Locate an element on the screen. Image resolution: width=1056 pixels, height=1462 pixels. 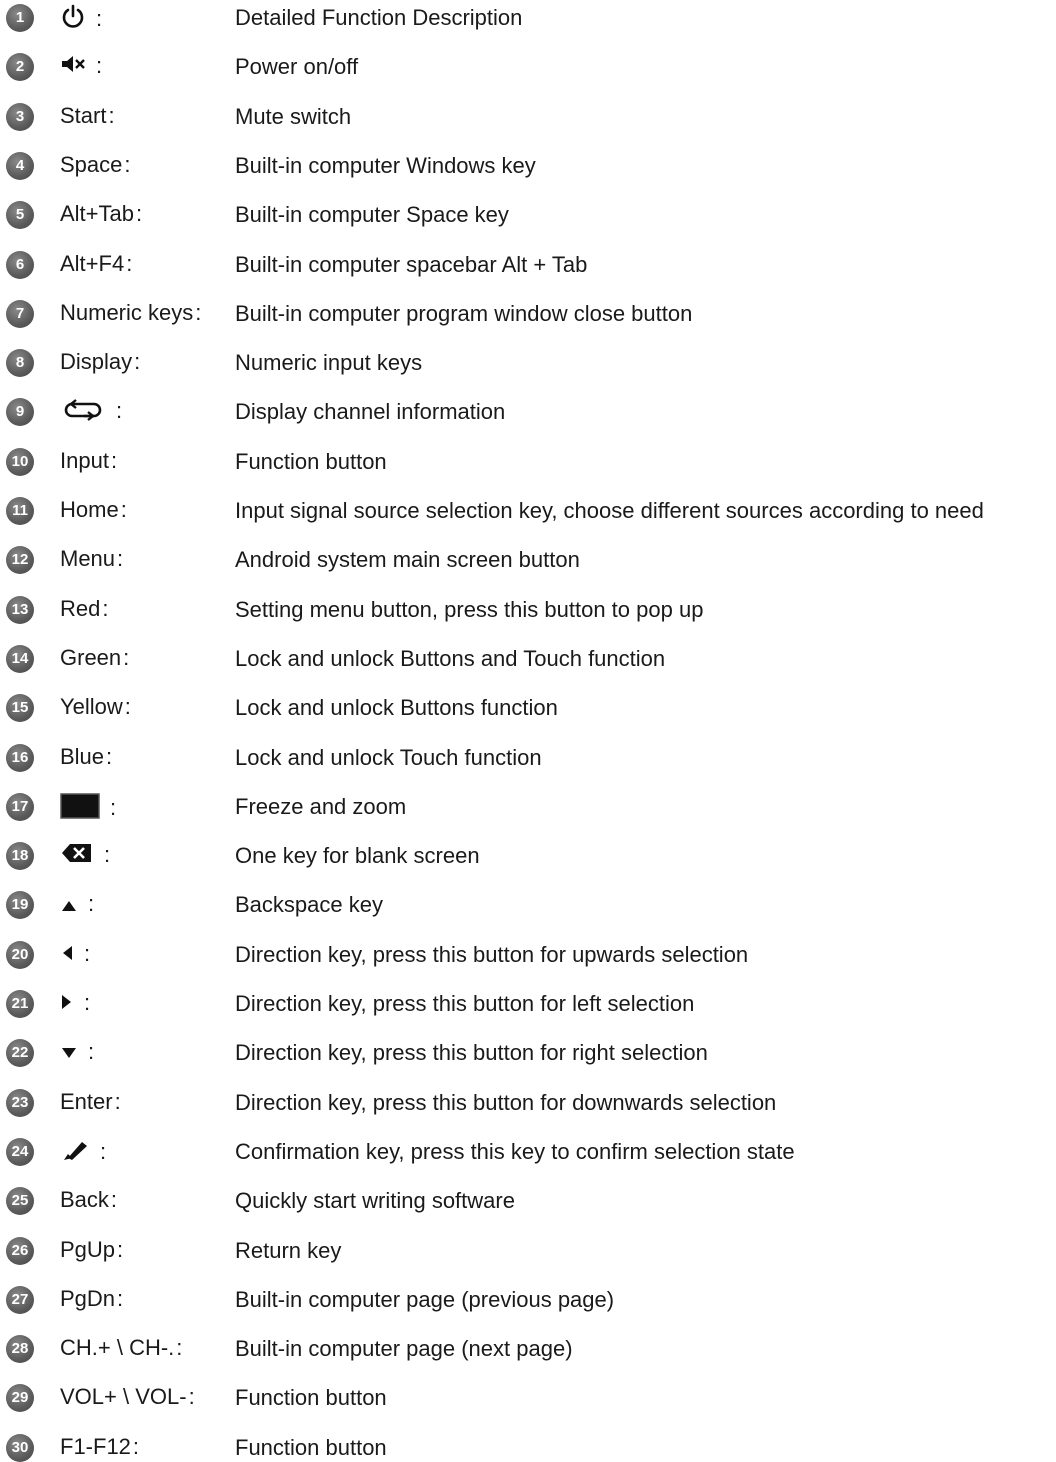
row-number-badge: 5 is located at coordinates (20, 215).